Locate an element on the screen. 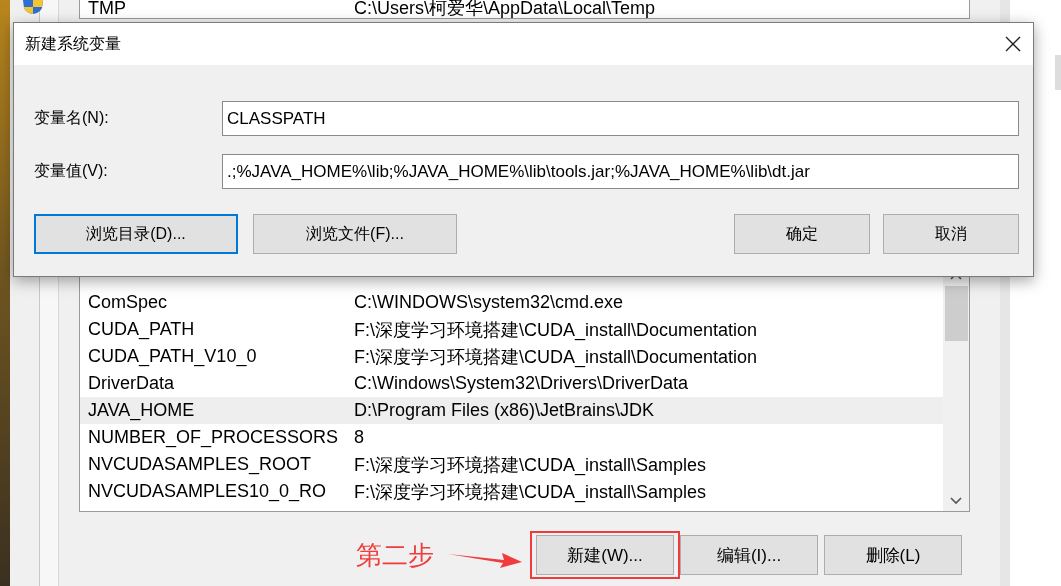 The width and height of the screenshot is (1061, 586). input-field: CLASSPATH is located at coordinates (620, 118).